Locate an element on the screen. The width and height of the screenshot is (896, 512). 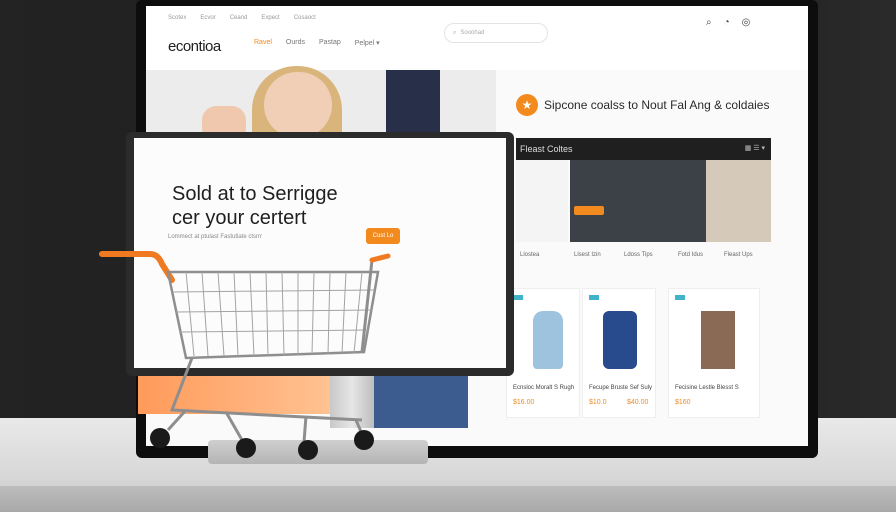
top-link: Expect is located at coordinates (270, 18).